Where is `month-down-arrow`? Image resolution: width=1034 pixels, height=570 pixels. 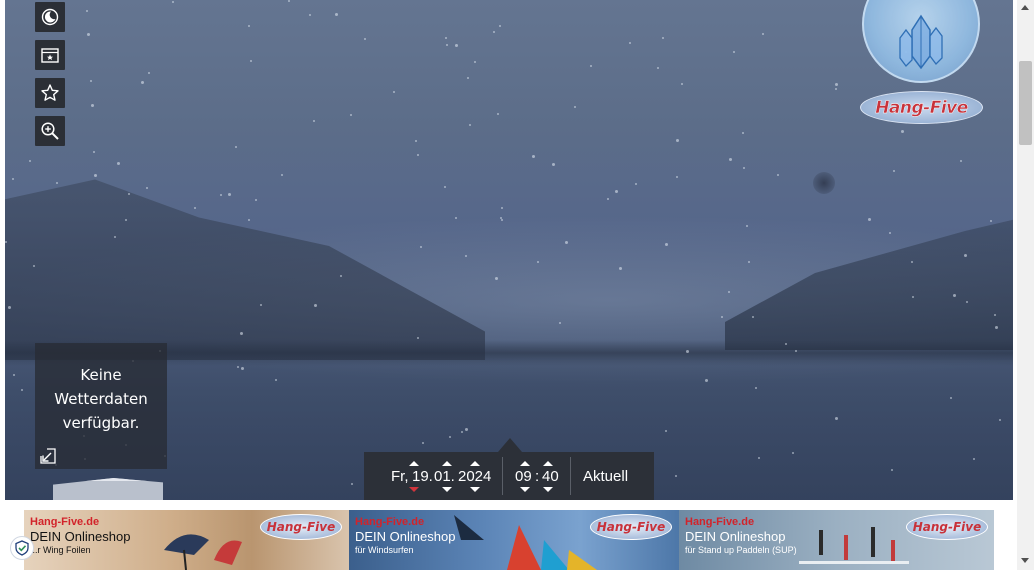
month-down-arrow is located at coordinates (447, 489).